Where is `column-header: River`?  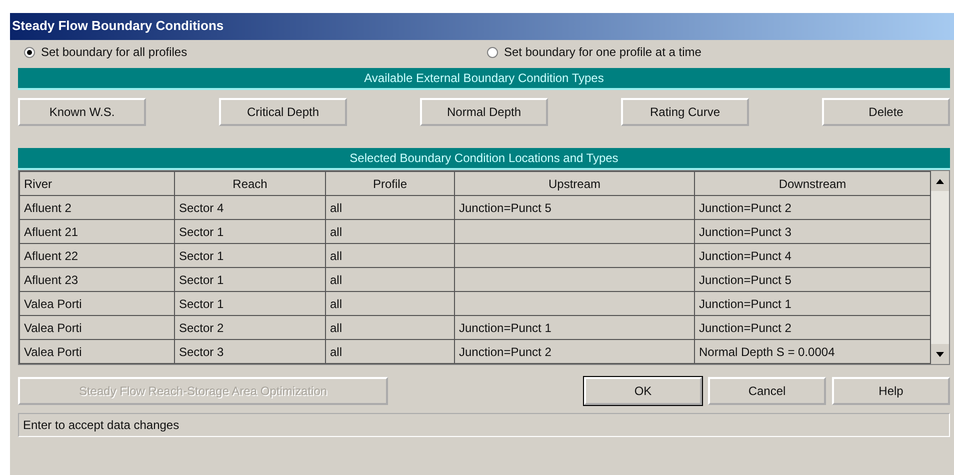
column-header: River is located at coordinates (97, 184).